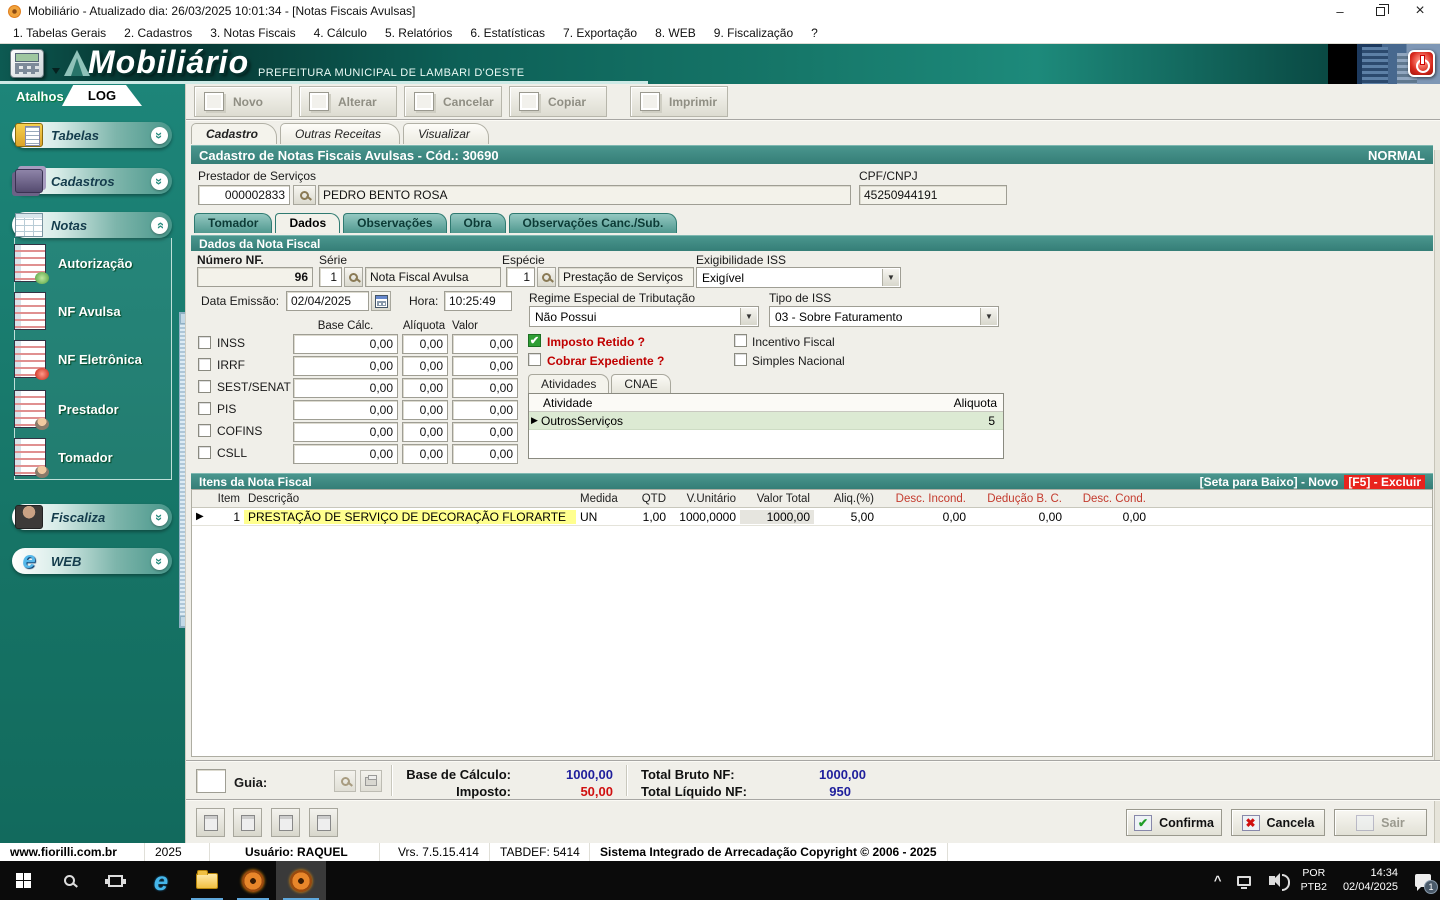 This screenshot has height=900, width=1440. I want to click on nav-prev-button, so click(247, 822).